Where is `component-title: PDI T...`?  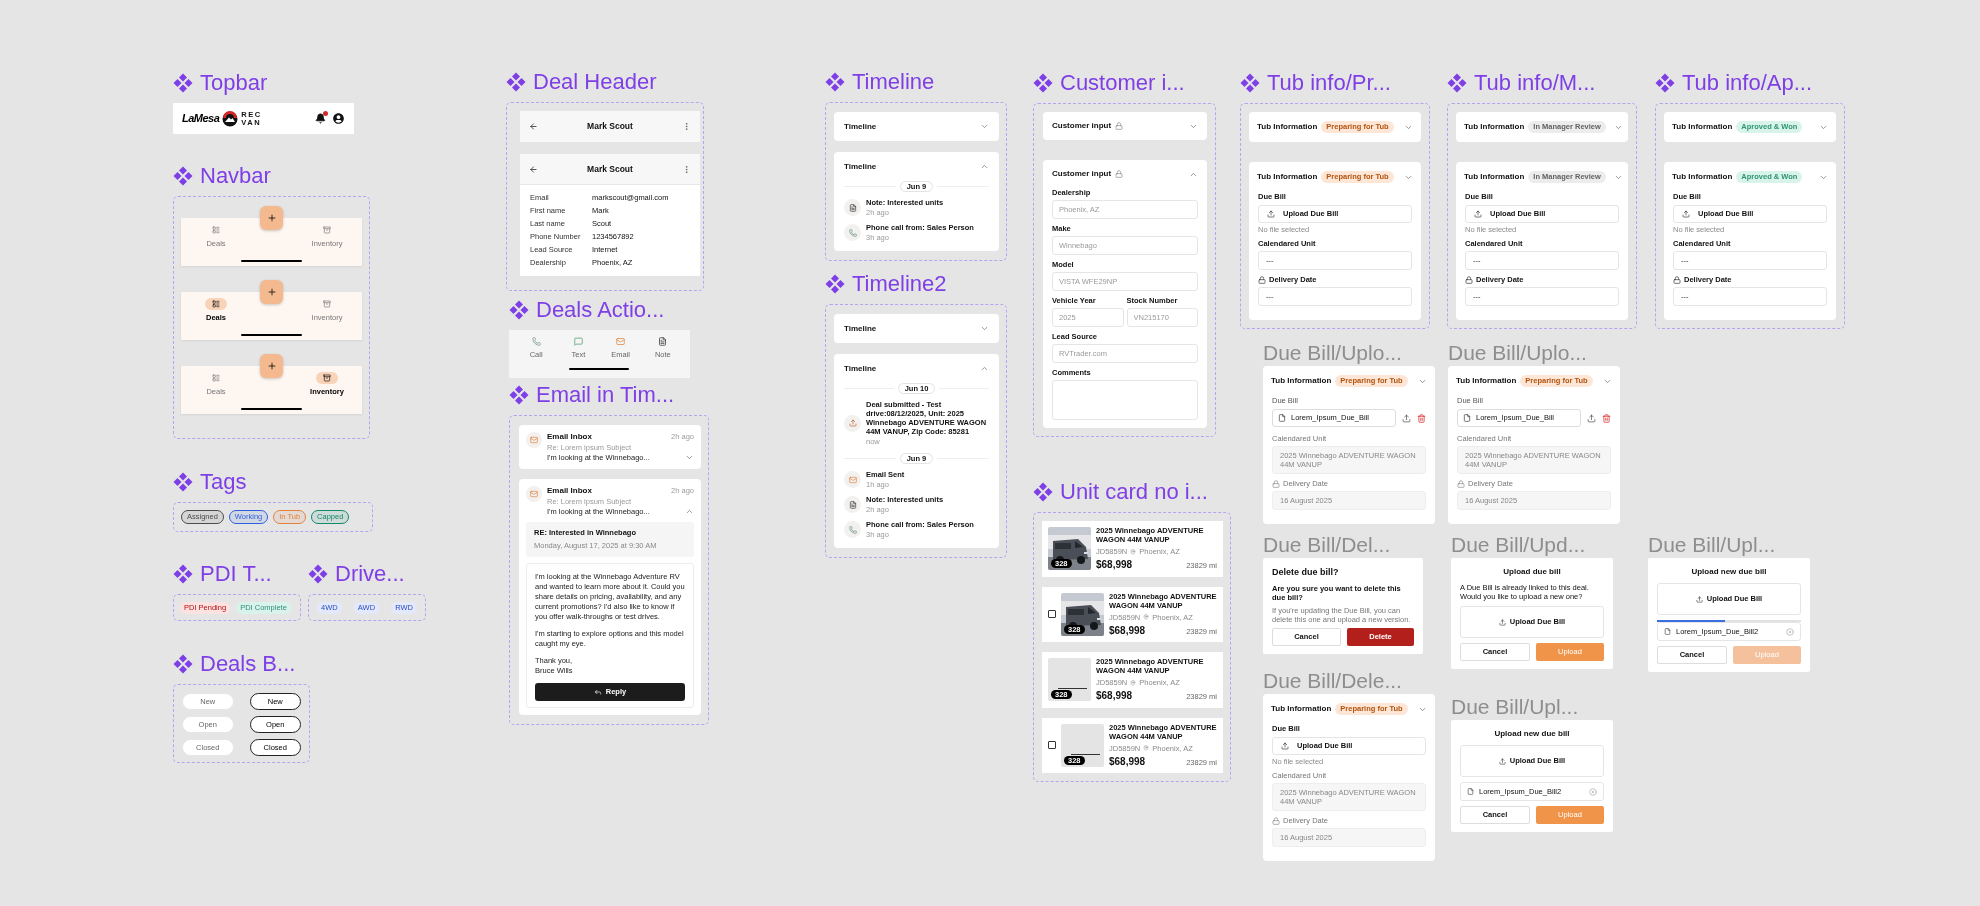
component-title: PDI T... is located at coordinates (236, 574).